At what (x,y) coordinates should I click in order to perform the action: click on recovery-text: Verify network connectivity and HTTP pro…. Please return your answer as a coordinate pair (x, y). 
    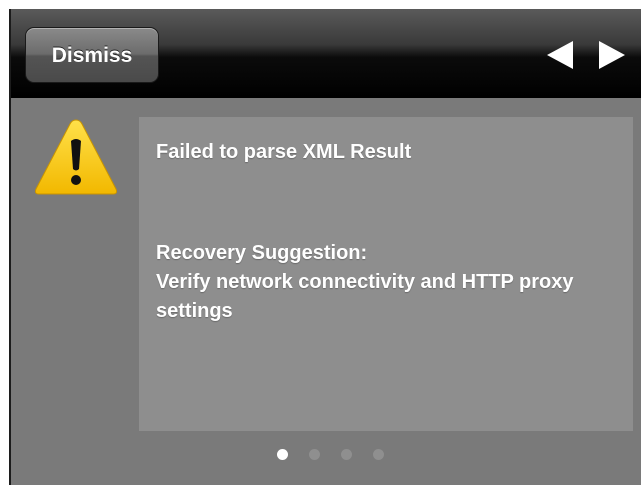
    Looking at the image, I should click on (365, 296).